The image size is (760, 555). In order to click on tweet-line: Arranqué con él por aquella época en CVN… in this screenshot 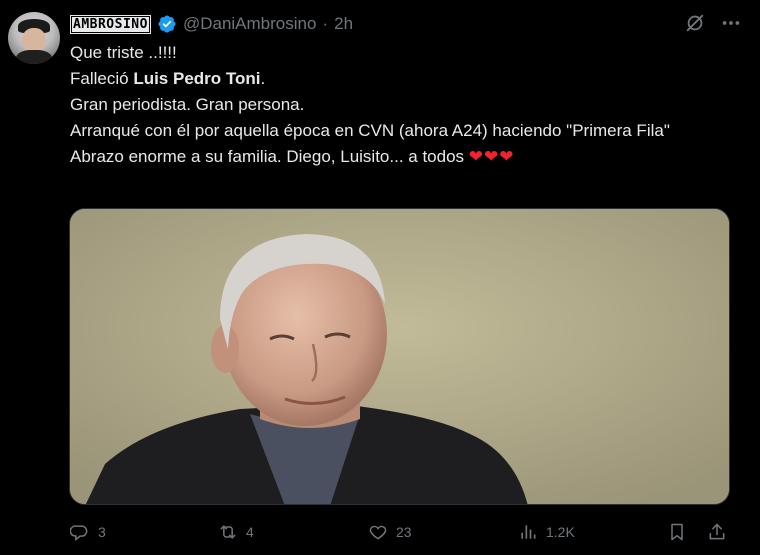, I will do `click(370, 130)`.